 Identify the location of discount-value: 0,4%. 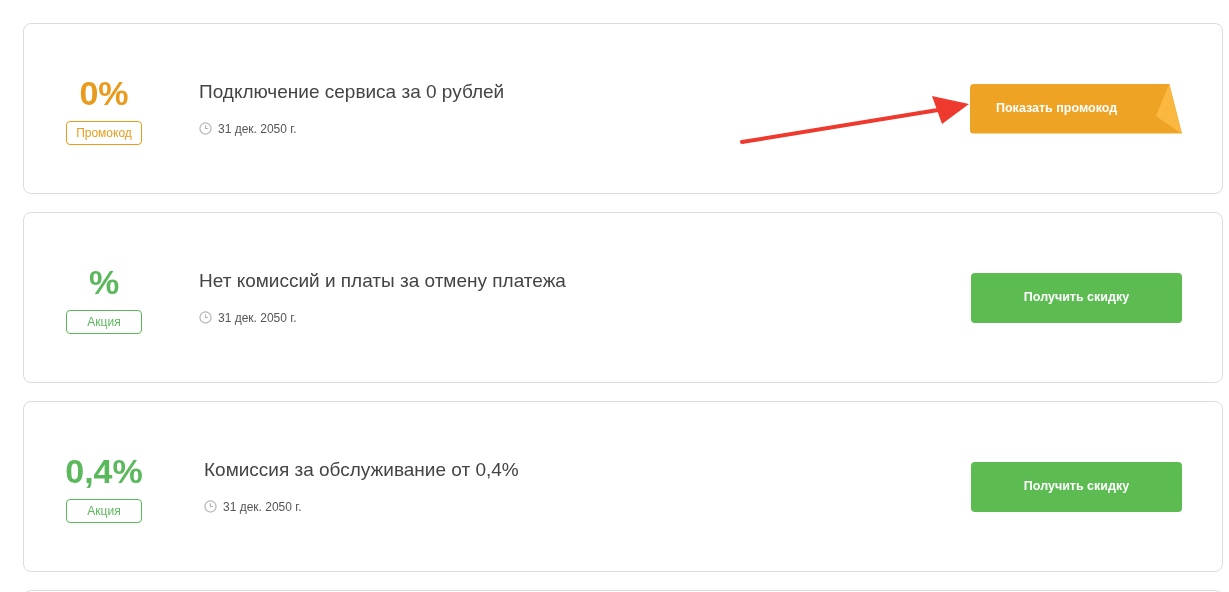
(104, 470).